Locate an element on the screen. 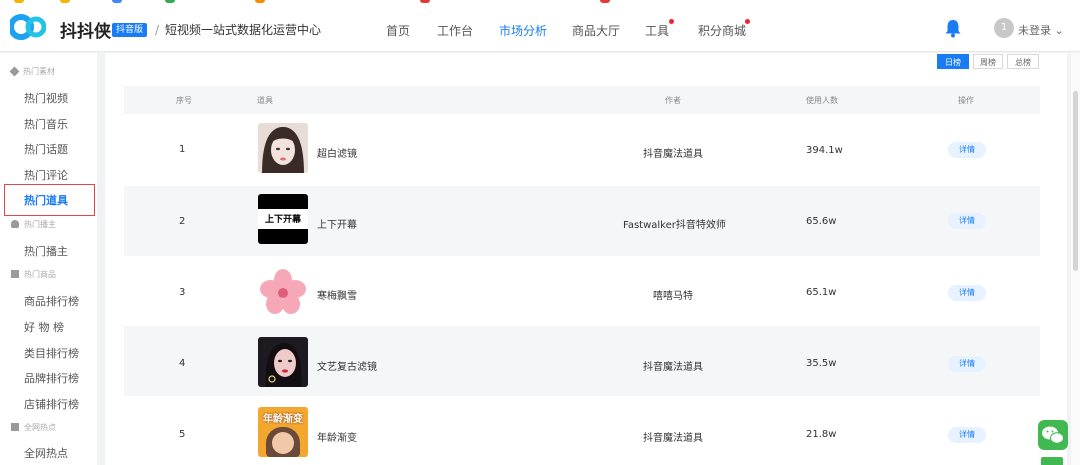  thumbnail-face is located at coordinates (283, 443).